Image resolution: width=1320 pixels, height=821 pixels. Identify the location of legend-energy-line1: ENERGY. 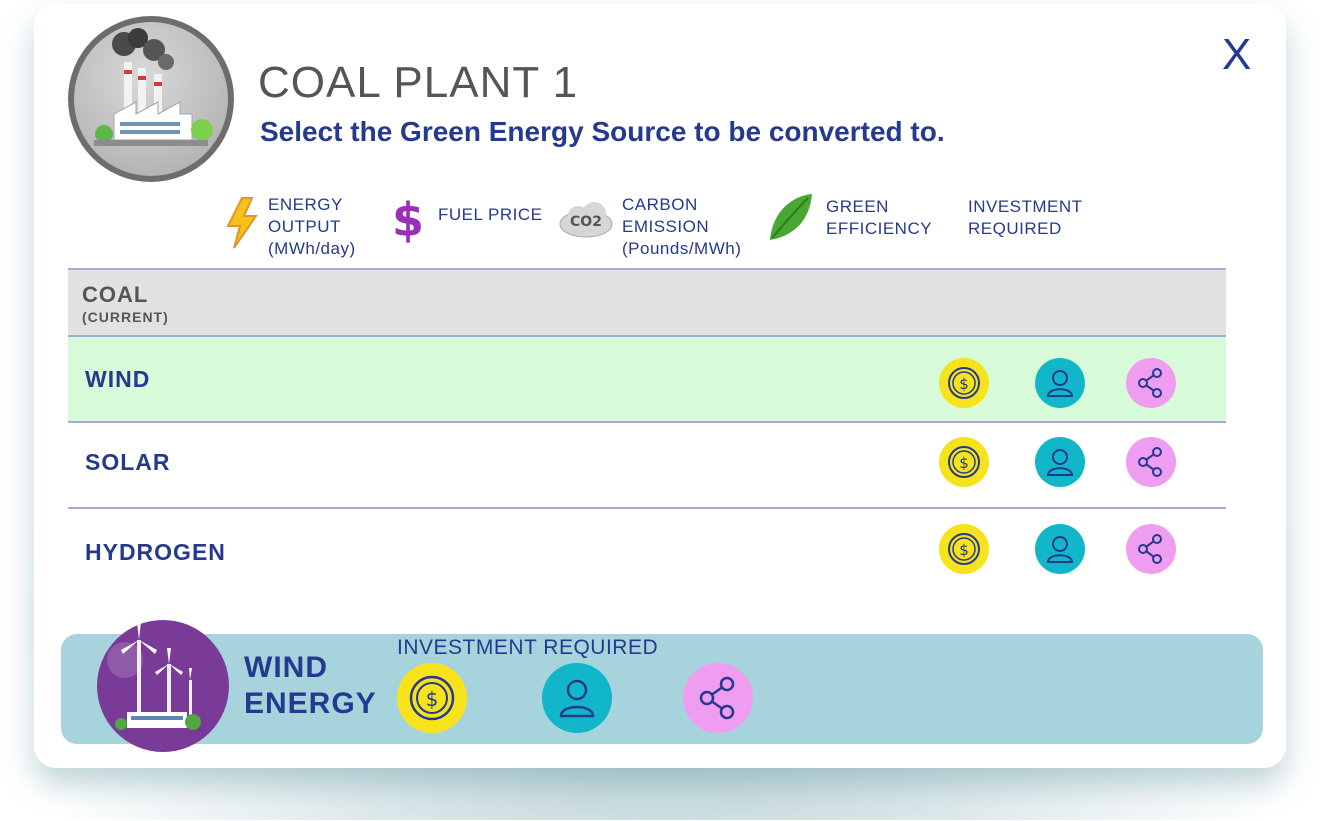
(305, 204).